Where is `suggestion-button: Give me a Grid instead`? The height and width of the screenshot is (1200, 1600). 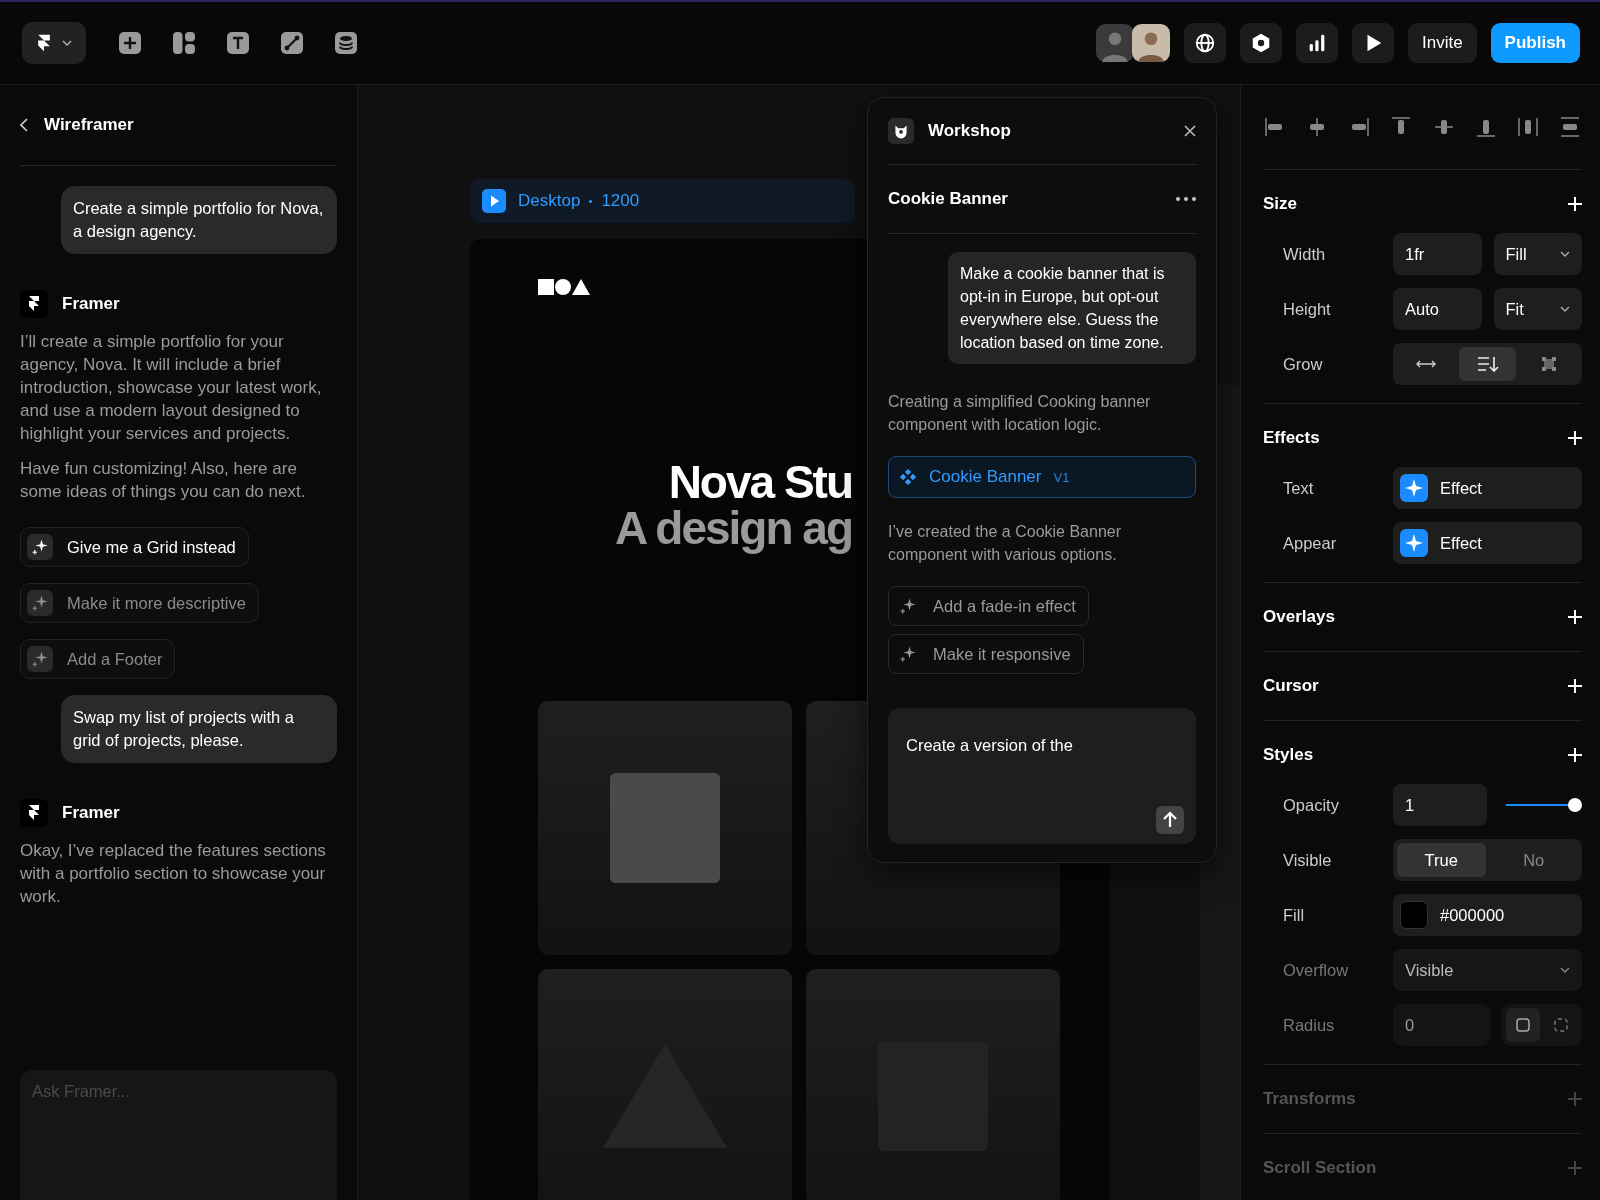 suggestion-button: Give me a Grid instead is located at coordinates (134, 547).